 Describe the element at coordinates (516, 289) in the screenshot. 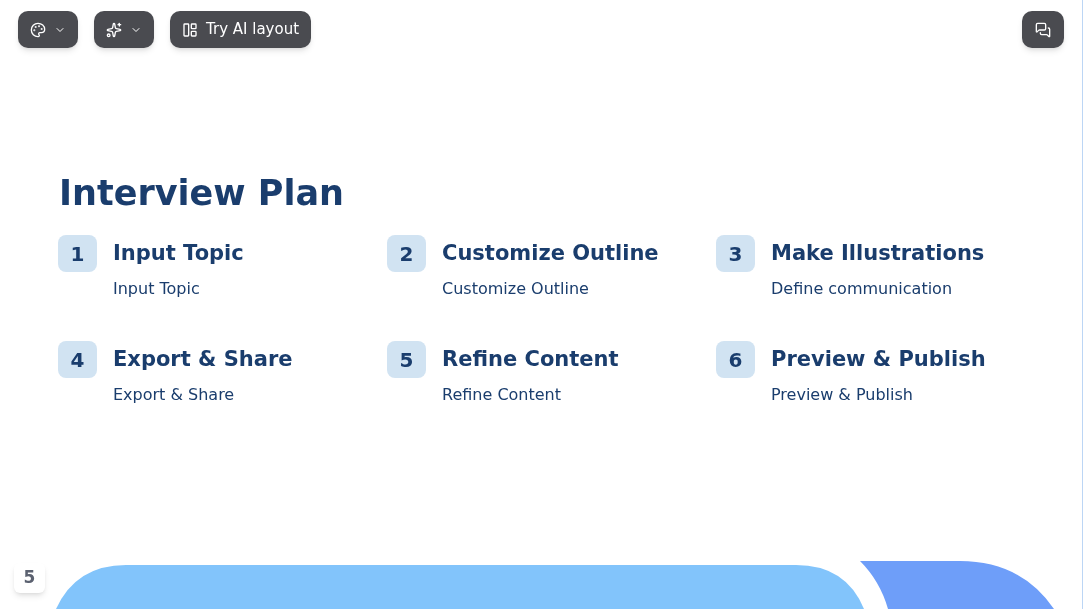

I see `step-description: Customize Outline` at that location.